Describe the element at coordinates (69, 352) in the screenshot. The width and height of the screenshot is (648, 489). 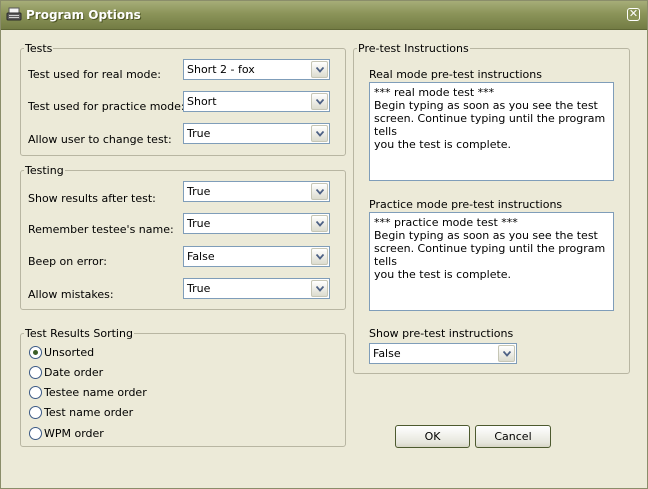
I see `sort-option-label: Unsorted` at that location.